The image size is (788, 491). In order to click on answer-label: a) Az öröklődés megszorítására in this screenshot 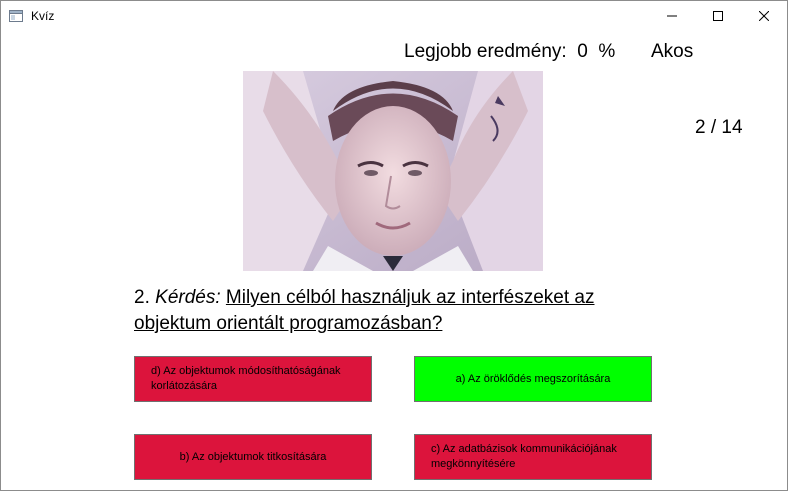, I will do `click(533, 378)`.